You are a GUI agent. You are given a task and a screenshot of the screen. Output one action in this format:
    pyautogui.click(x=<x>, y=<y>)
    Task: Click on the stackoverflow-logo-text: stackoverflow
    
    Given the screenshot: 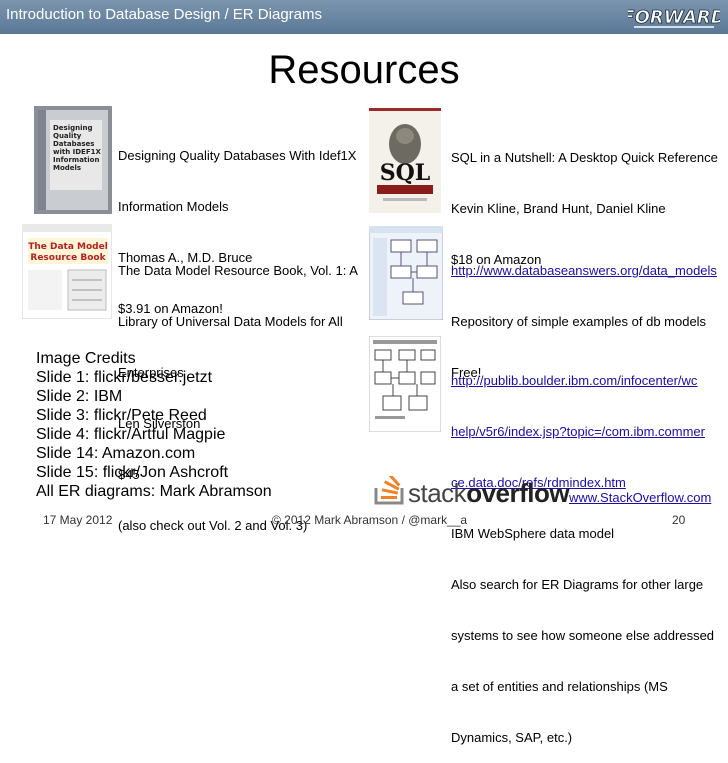 What is the action you would take?
    pyautogui.click(x=489, y=493)
    